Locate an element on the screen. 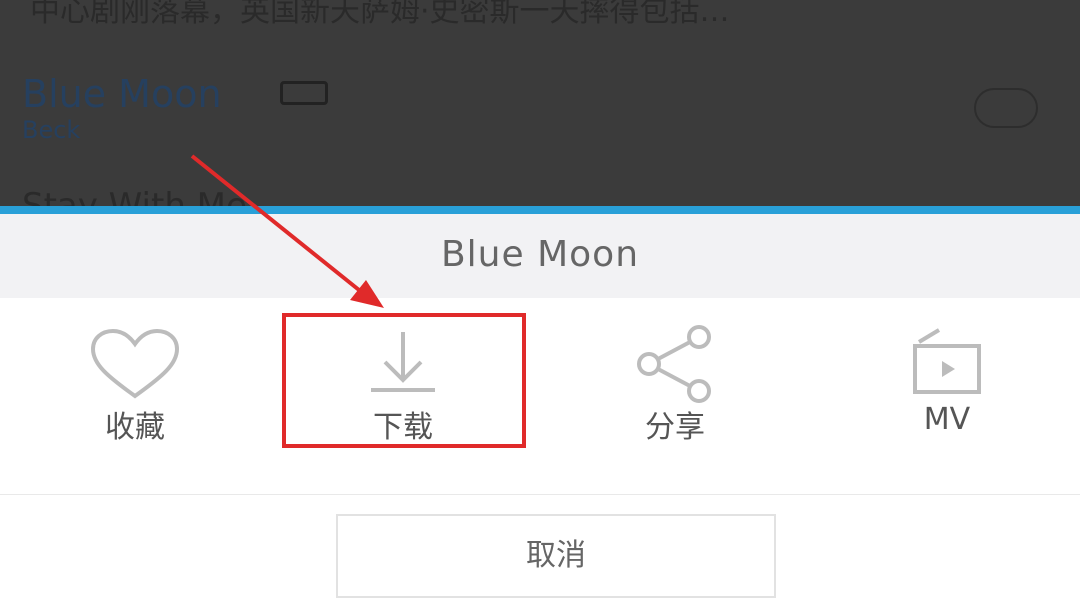 This screenshot has height=615, width=1080. favorite-button: 收藏 is located at coordinates (135, 396).